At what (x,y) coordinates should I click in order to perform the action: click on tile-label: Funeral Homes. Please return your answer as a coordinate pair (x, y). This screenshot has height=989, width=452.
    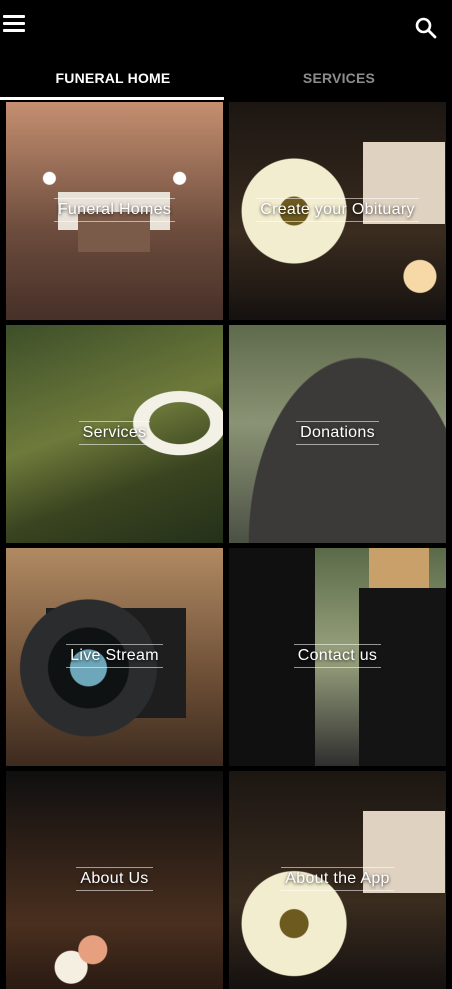
    Looking at the image, I should click on (114, 210).